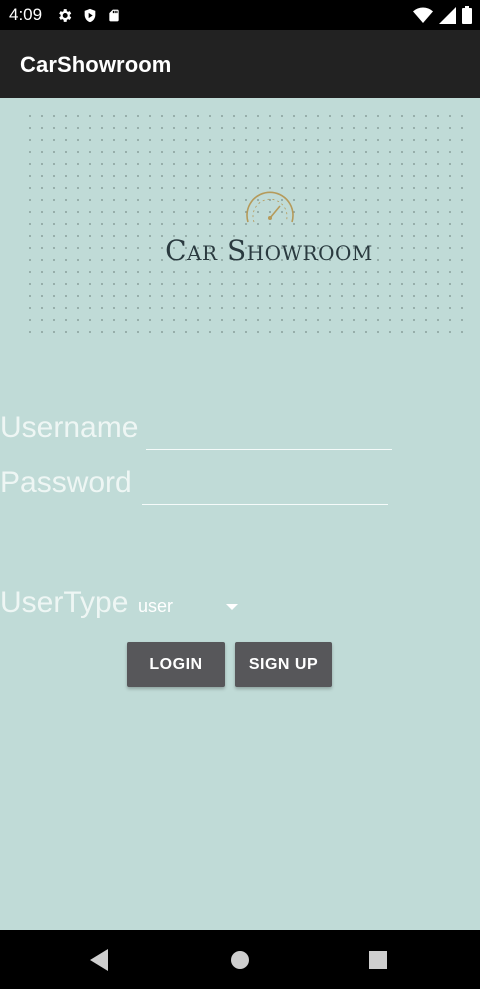 The image size is (480, 989). I want to click on signal-icon, so click(447, 15).